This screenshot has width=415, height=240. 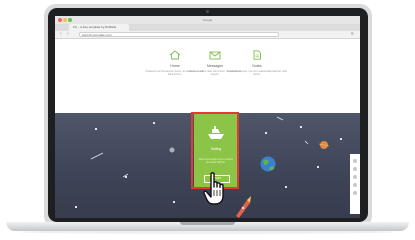 I want to click on document-icon, so click(x=257, y=55).